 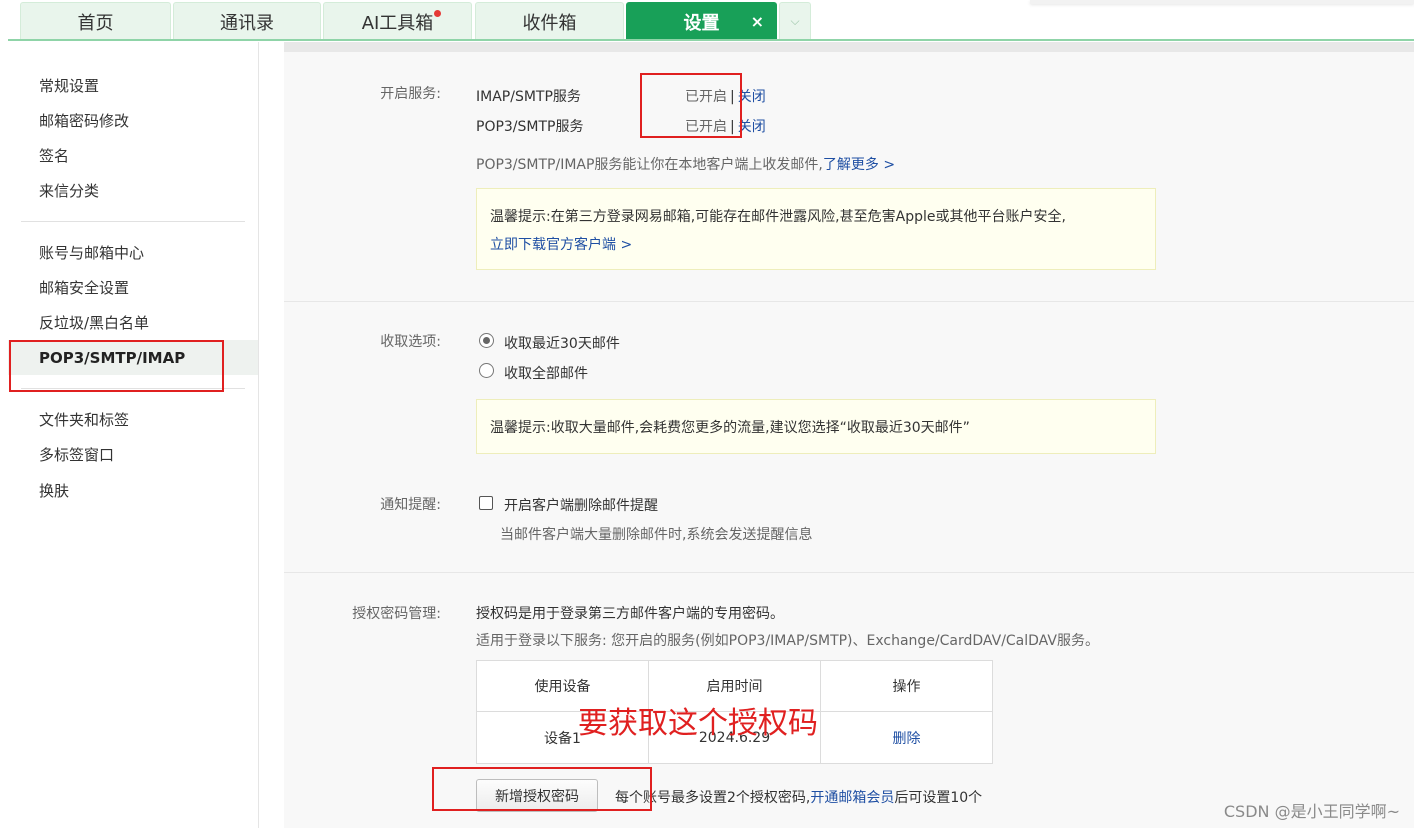 I want to click on sidebar-item-label: 多标签窗口, so click(x=77, y=455).